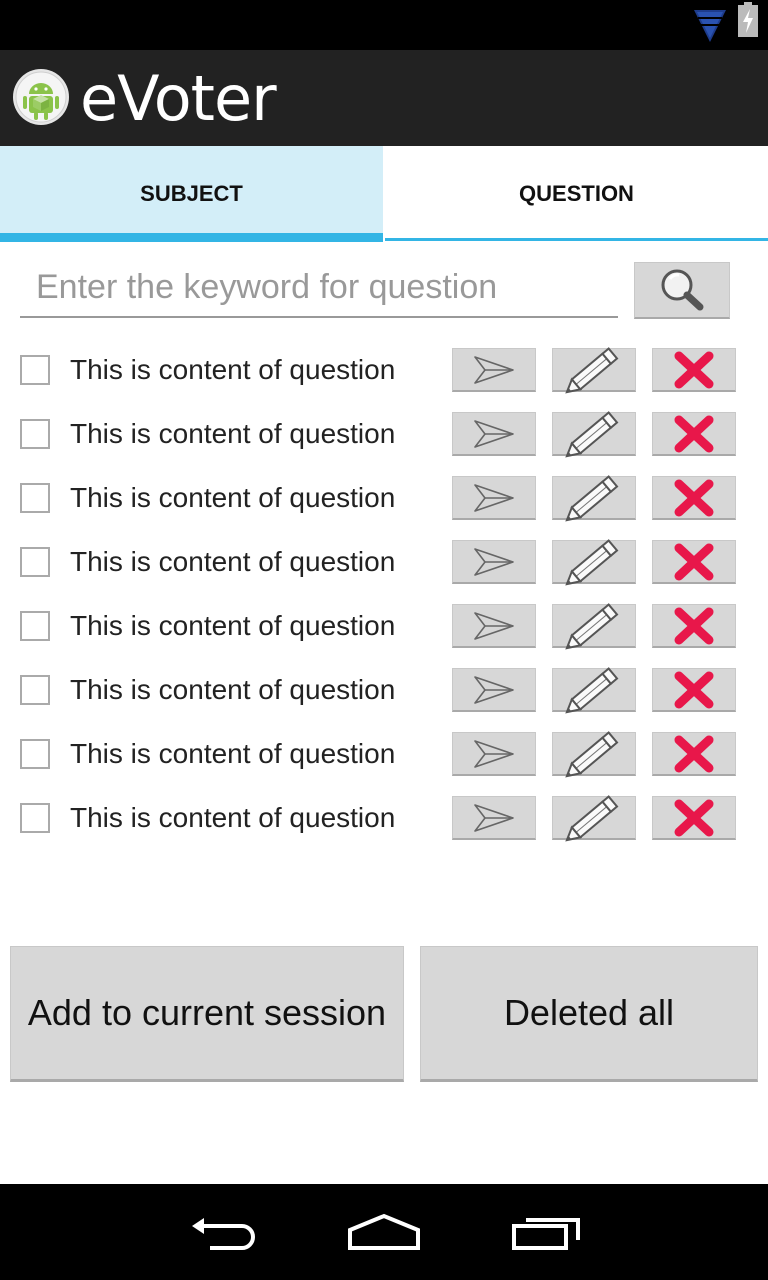 This screenshot has height=1280, width=768. I want to click on tab-selected-indicator, so click(191, 237).